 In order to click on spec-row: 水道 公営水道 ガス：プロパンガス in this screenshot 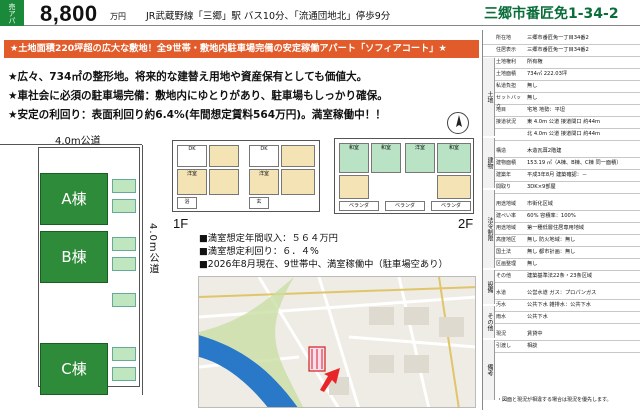, I will do `click(561, 295)`.